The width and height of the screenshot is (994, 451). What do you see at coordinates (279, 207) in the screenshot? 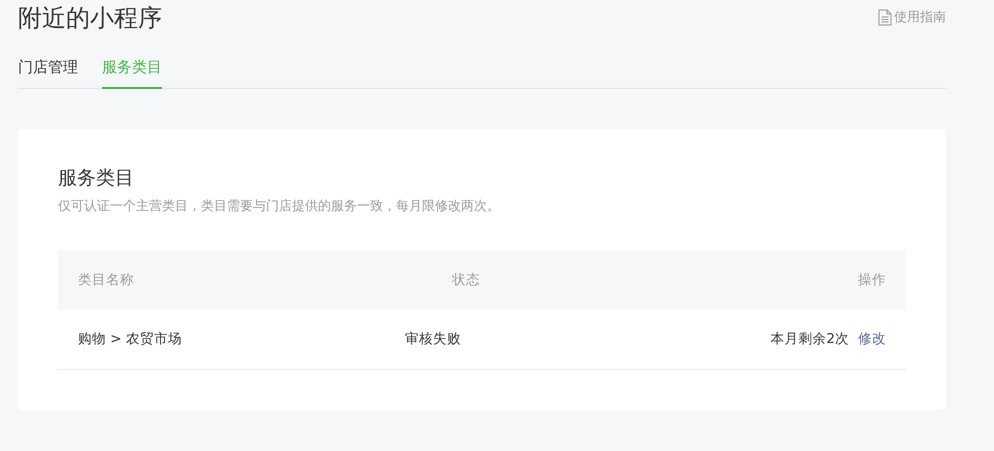
I see `section-description: 仅可认证一个主营类目，类目需要与门店提供的服务一致，每月限修改两次。` at bounding box center [279, 207].